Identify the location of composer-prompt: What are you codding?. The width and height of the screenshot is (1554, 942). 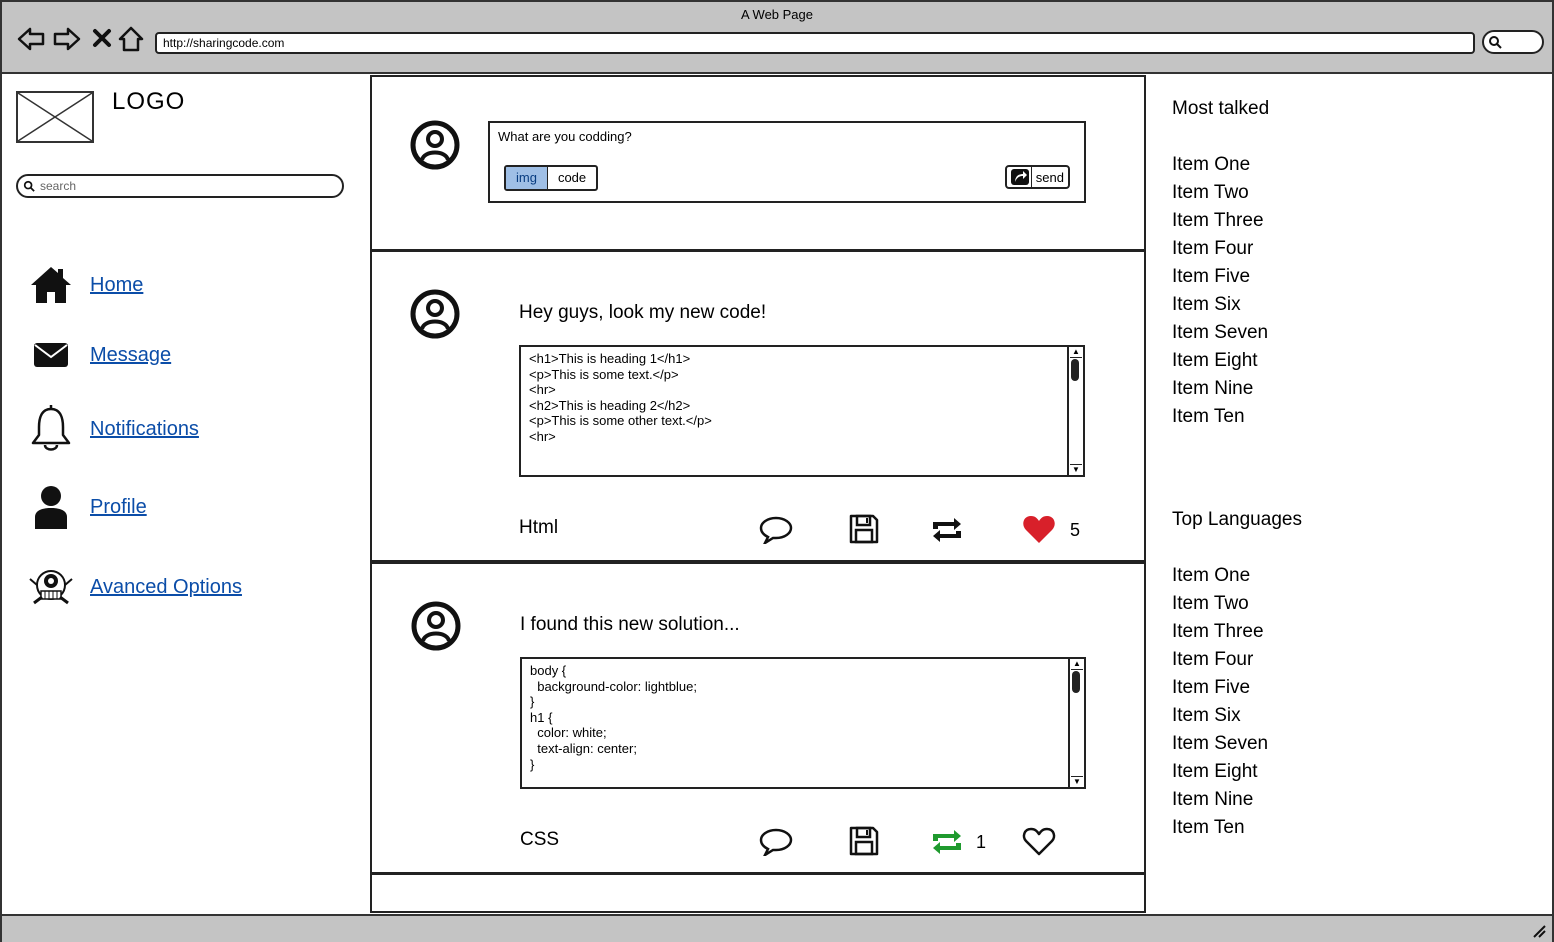
(565, 136).